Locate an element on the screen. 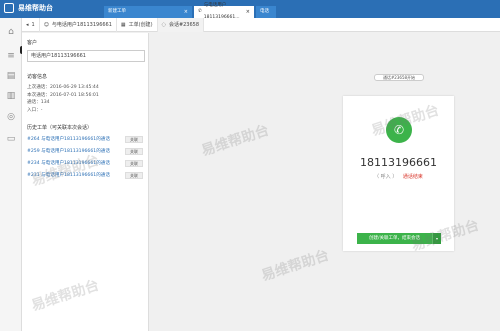  monitor-icon: ▭ is located at coordinates (11, 139).